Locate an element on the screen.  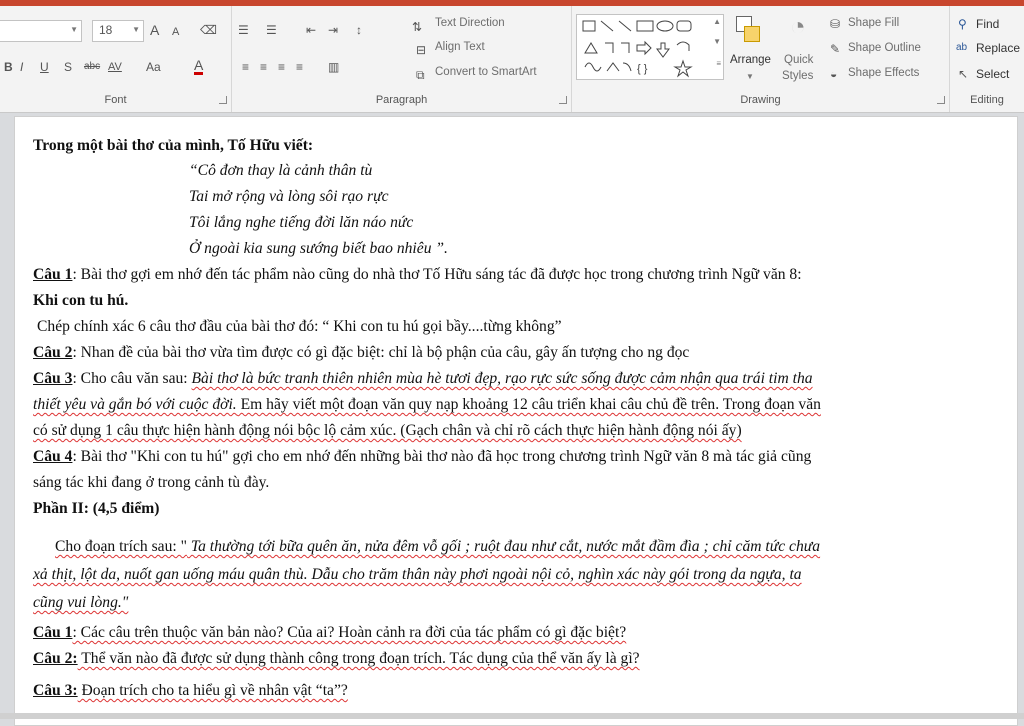
align-text-button: Align Text is located at coordinates (460, 47).